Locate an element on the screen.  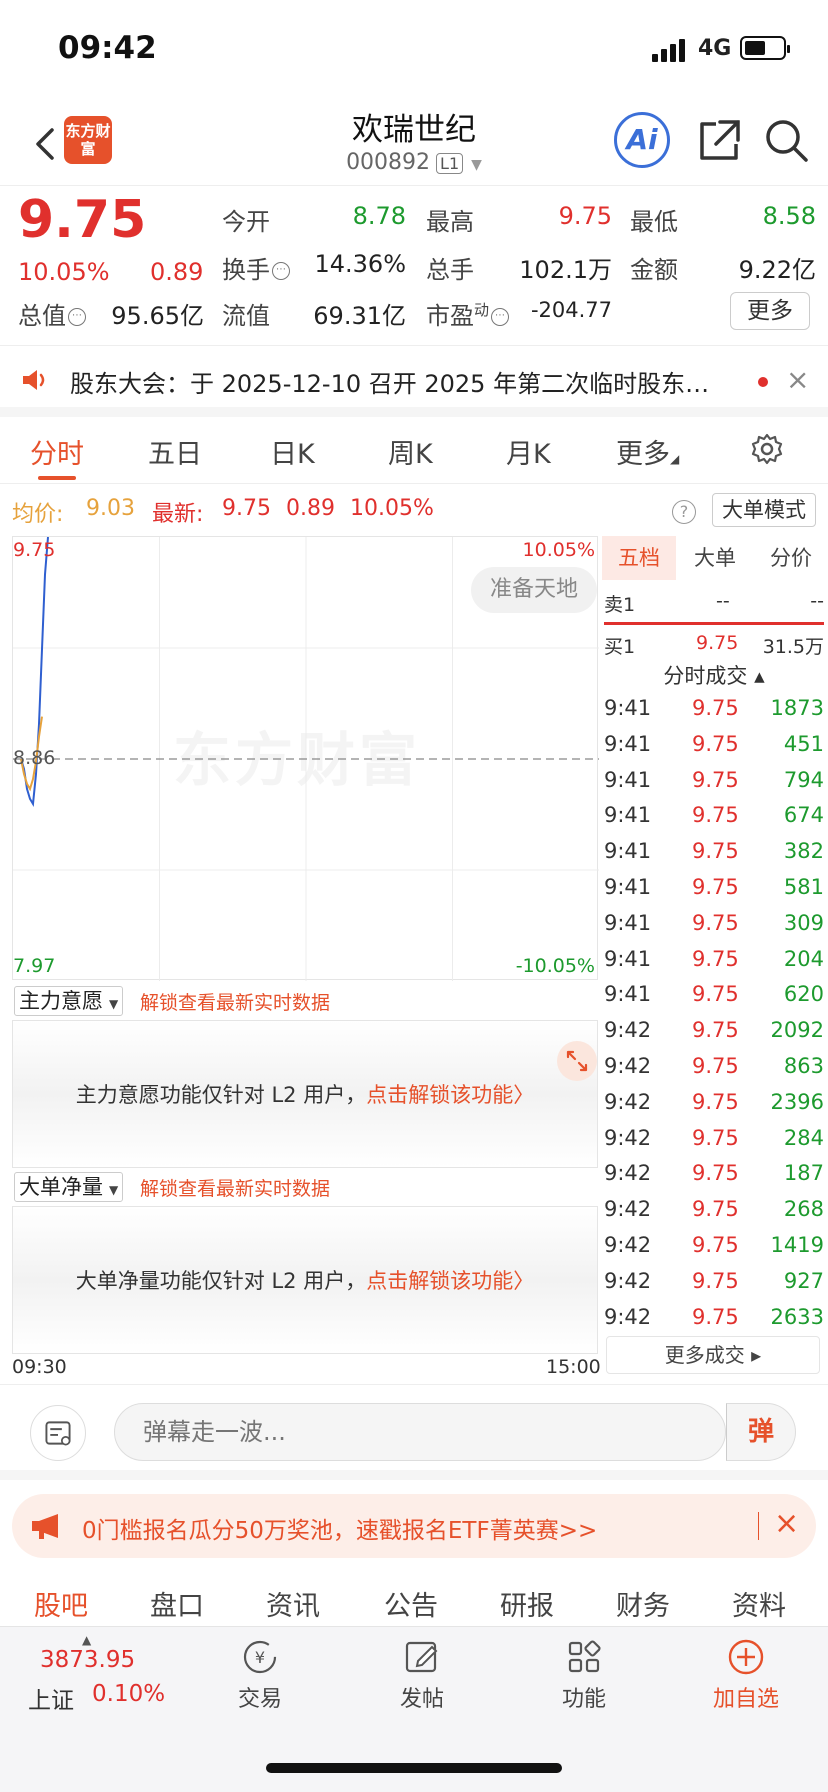
chart-period-tabs: 分时 五日 日K 周K 月K 更多◢ is located at coordinates (414, 451).